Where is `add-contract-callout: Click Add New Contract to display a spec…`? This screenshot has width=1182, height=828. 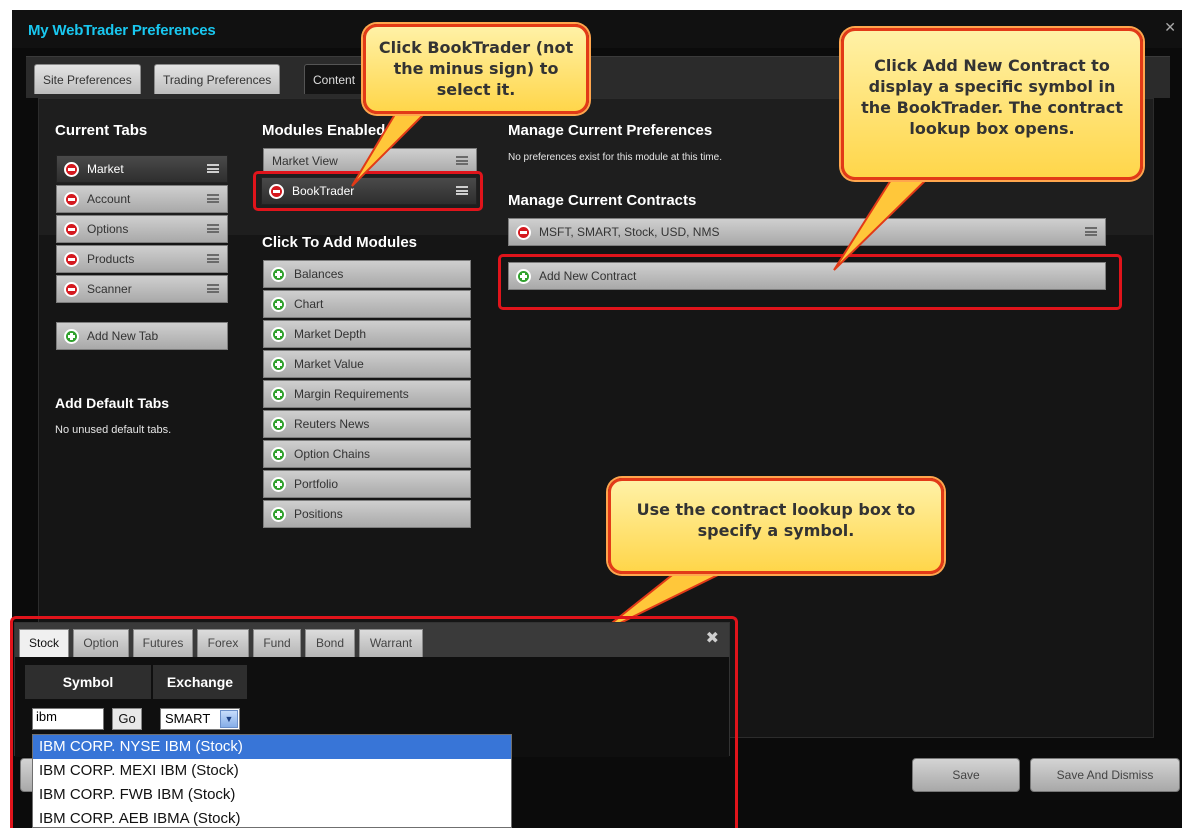 add-contract-callout: Click Add New Contract to display a spec… is located at coordinates (992, 104).